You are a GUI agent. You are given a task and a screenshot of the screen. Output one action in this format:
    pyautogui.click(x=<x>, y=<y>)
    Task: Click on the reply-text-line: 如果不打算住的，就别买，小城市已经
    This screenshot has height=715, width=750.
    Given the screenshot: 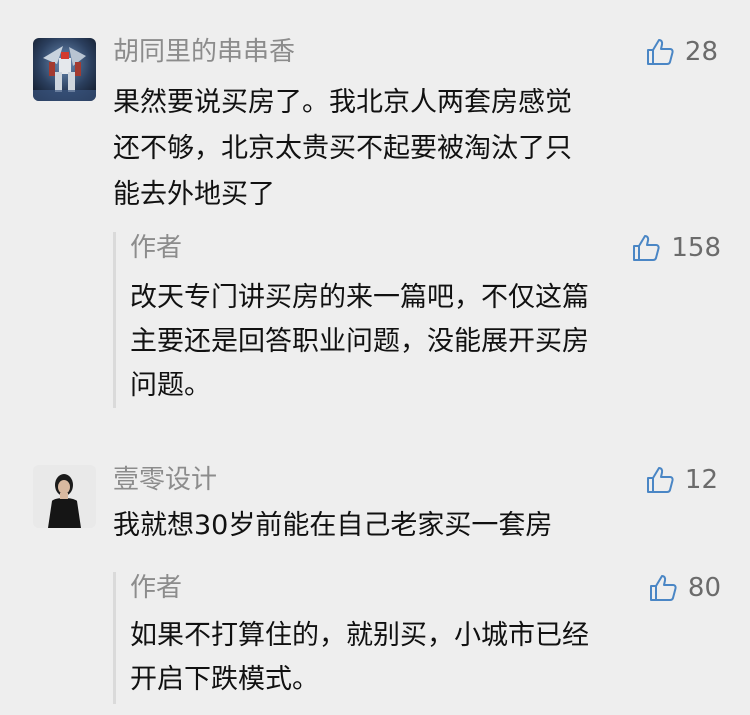 What is the action you would take?
    pyautogui.click(x=359, y=635)
    